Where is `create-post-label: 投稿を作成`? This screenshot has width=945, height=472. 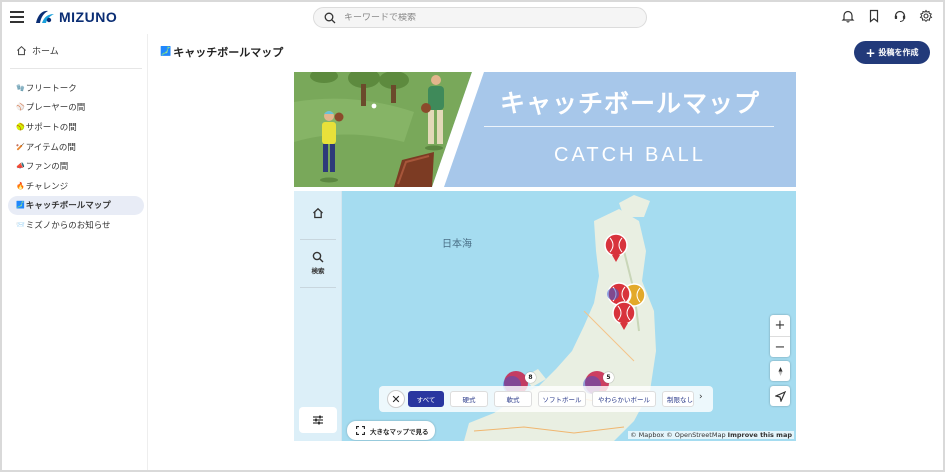
create-post-label: 投稿を作成 is located at coordinates (898, 52).